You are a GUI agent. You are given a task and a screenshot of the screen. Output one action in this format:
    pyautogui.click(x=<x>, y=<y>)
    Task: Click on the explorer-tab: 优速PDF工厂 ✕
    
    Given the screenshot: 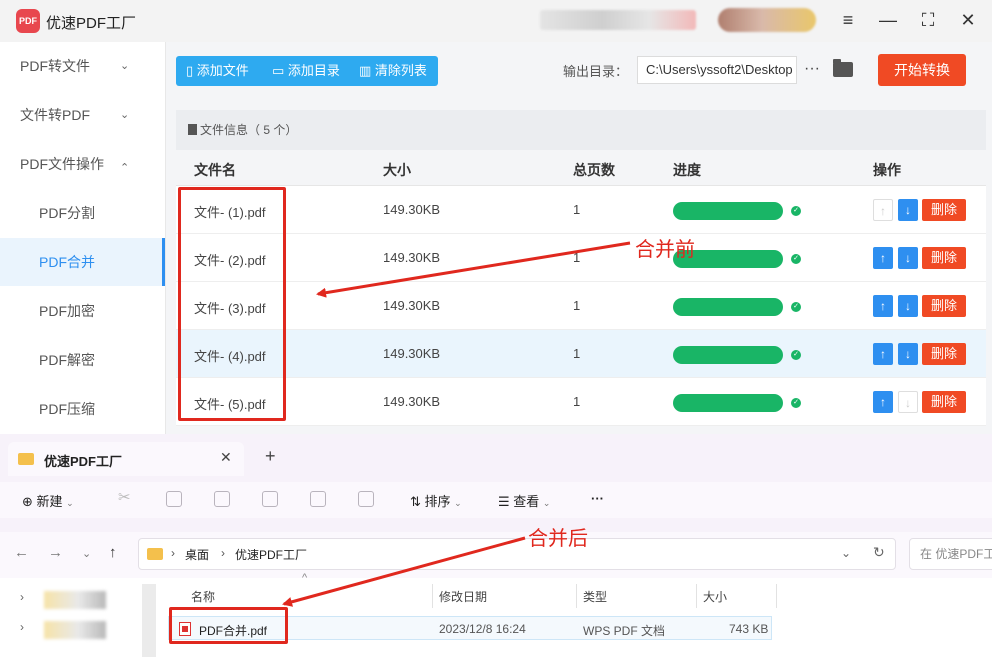 What is the action you would take?
    pyautogui.click(x=126, y=459)
    